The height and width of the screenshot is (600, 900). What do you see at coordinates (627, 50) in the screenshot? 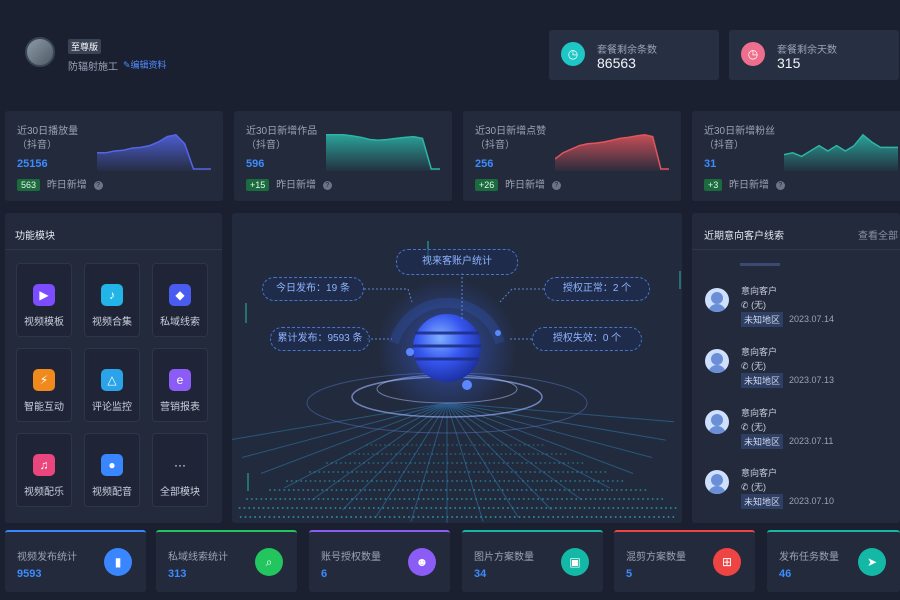
I see `quota-label: 套餐剩余条数` at bounding box center [627, 50].